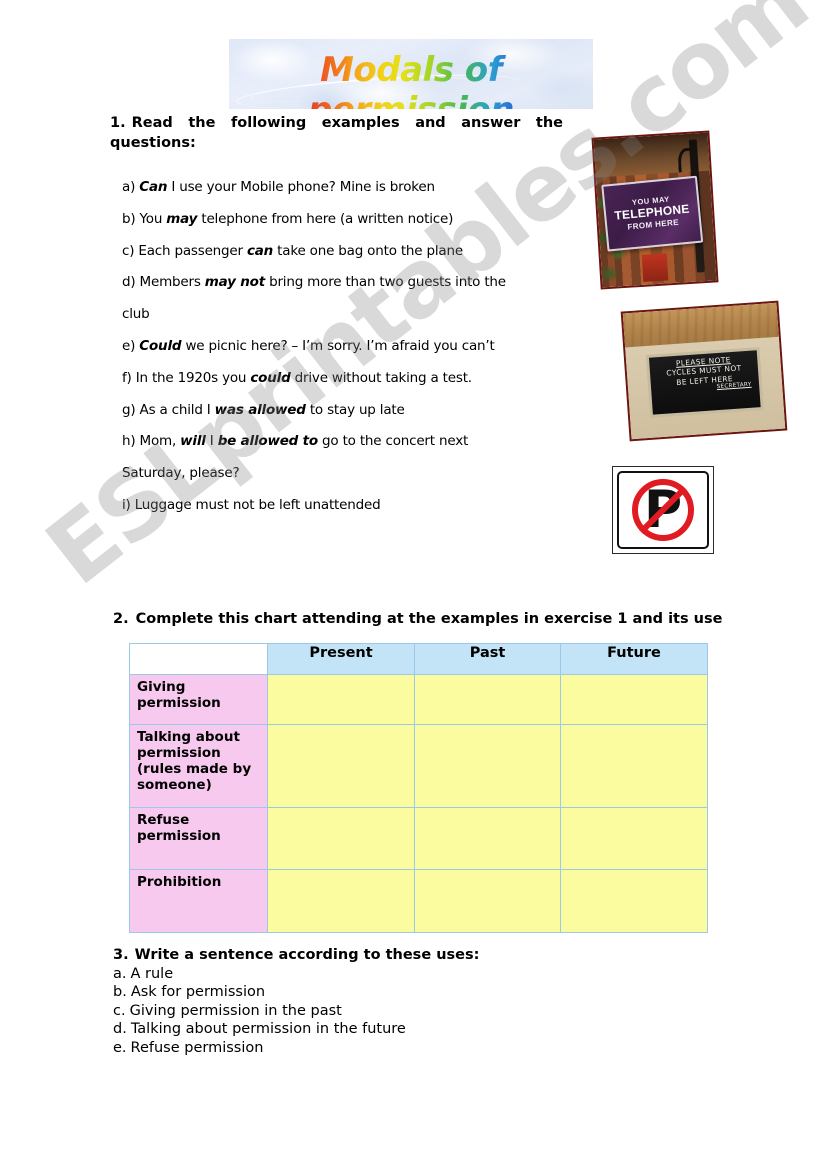 This screenshot has width=821, height=1169. What do you see at coordinates (198, 659) in the screenshot?
I see `table-corner-cell` at bounding box center [198, 659].